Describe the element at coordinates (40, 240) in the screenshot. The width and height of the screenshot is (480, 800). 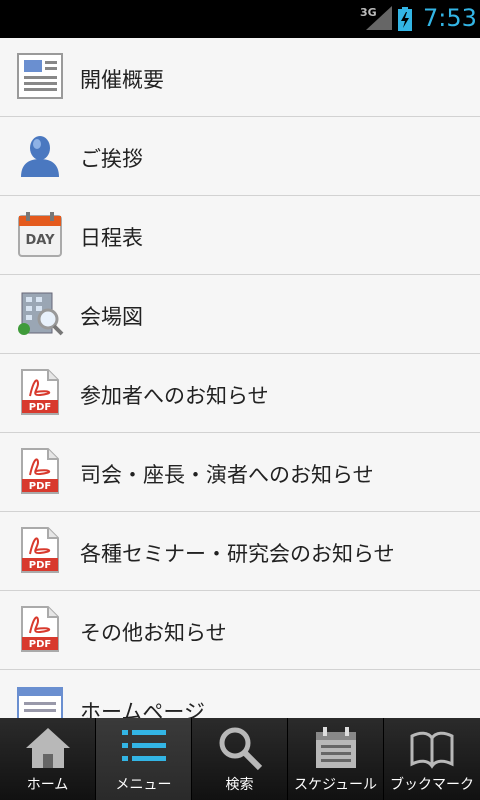
I see `calendar-day-text: DAY` at that location.